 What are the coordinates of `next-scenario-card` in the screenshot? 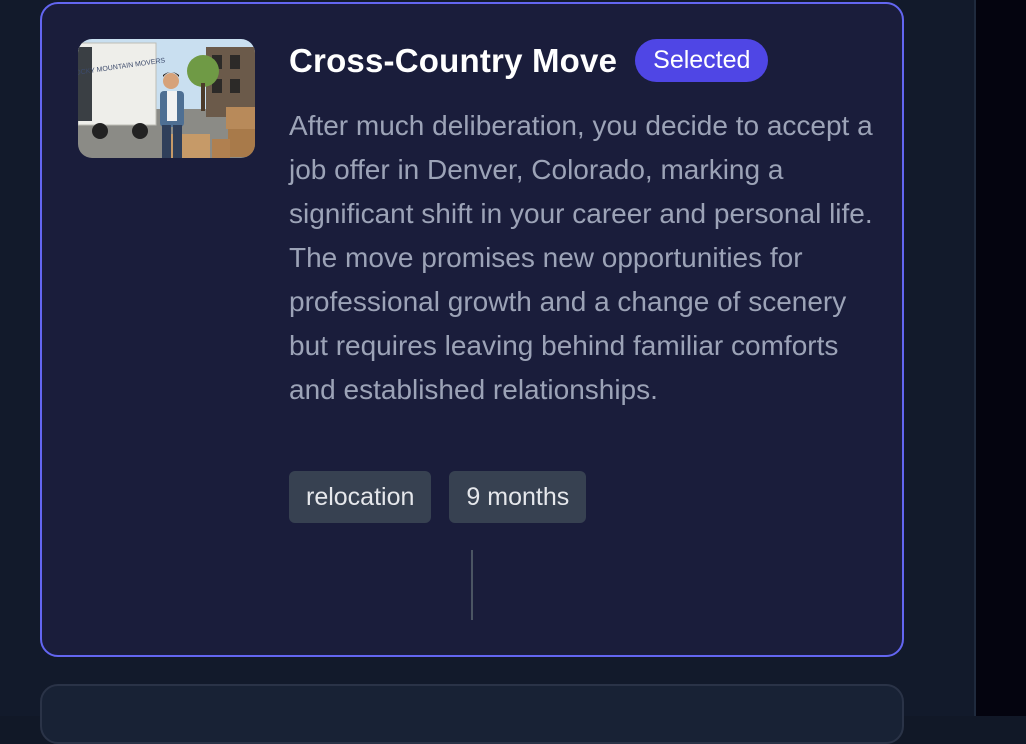 It's located at (472, 714).